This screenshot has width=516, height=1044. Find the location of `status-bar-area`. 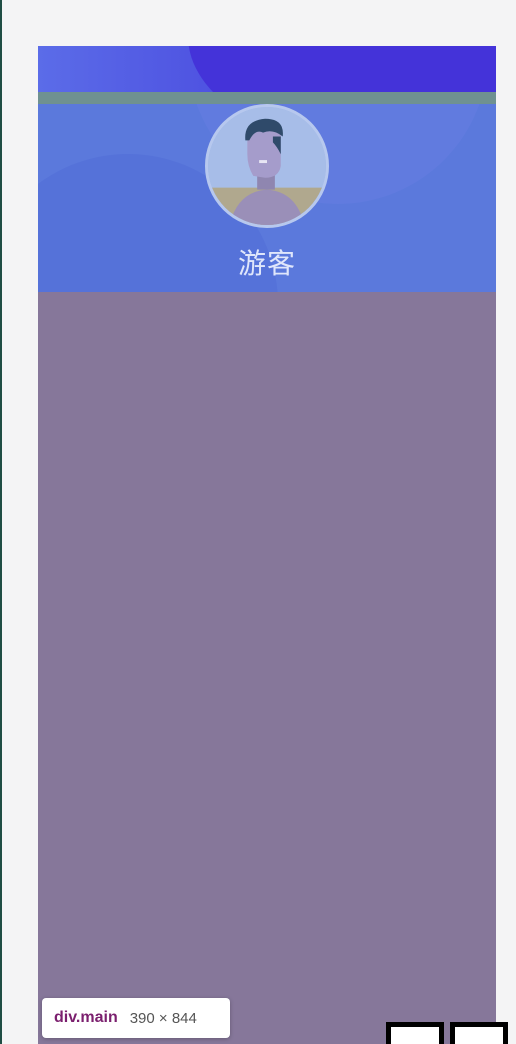

status-bar-area is located at coordinates (267, 69).